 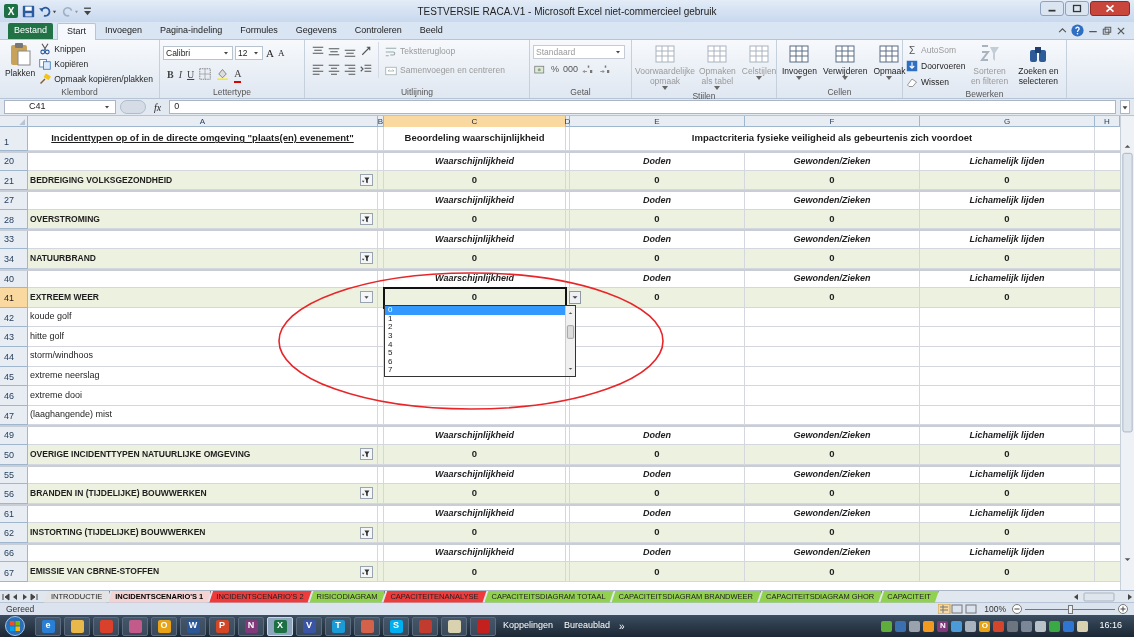 I want to click on ribbon-tab: Invoegen, so click(x=124, y=31).